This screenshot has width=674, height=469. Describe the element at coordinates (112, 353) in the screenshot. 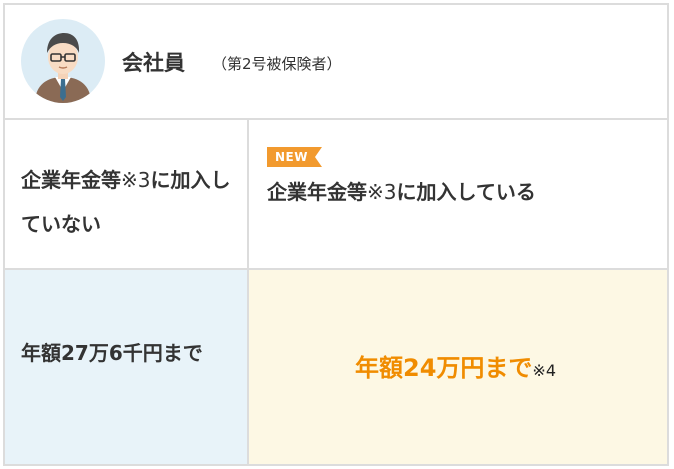

I see `limit-text-not-enrolled: 年額27万6千円まで` at that location.